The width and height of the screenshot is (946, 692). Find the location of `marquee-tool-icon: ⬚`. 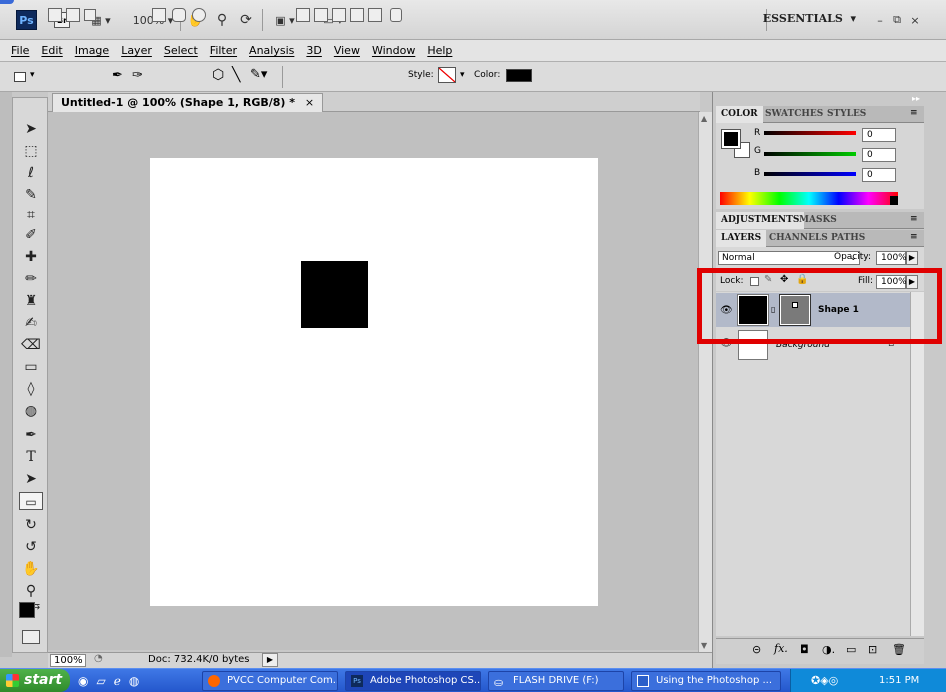

marquee-tool-icon: ⬚ is located at coordinates (31, 151).